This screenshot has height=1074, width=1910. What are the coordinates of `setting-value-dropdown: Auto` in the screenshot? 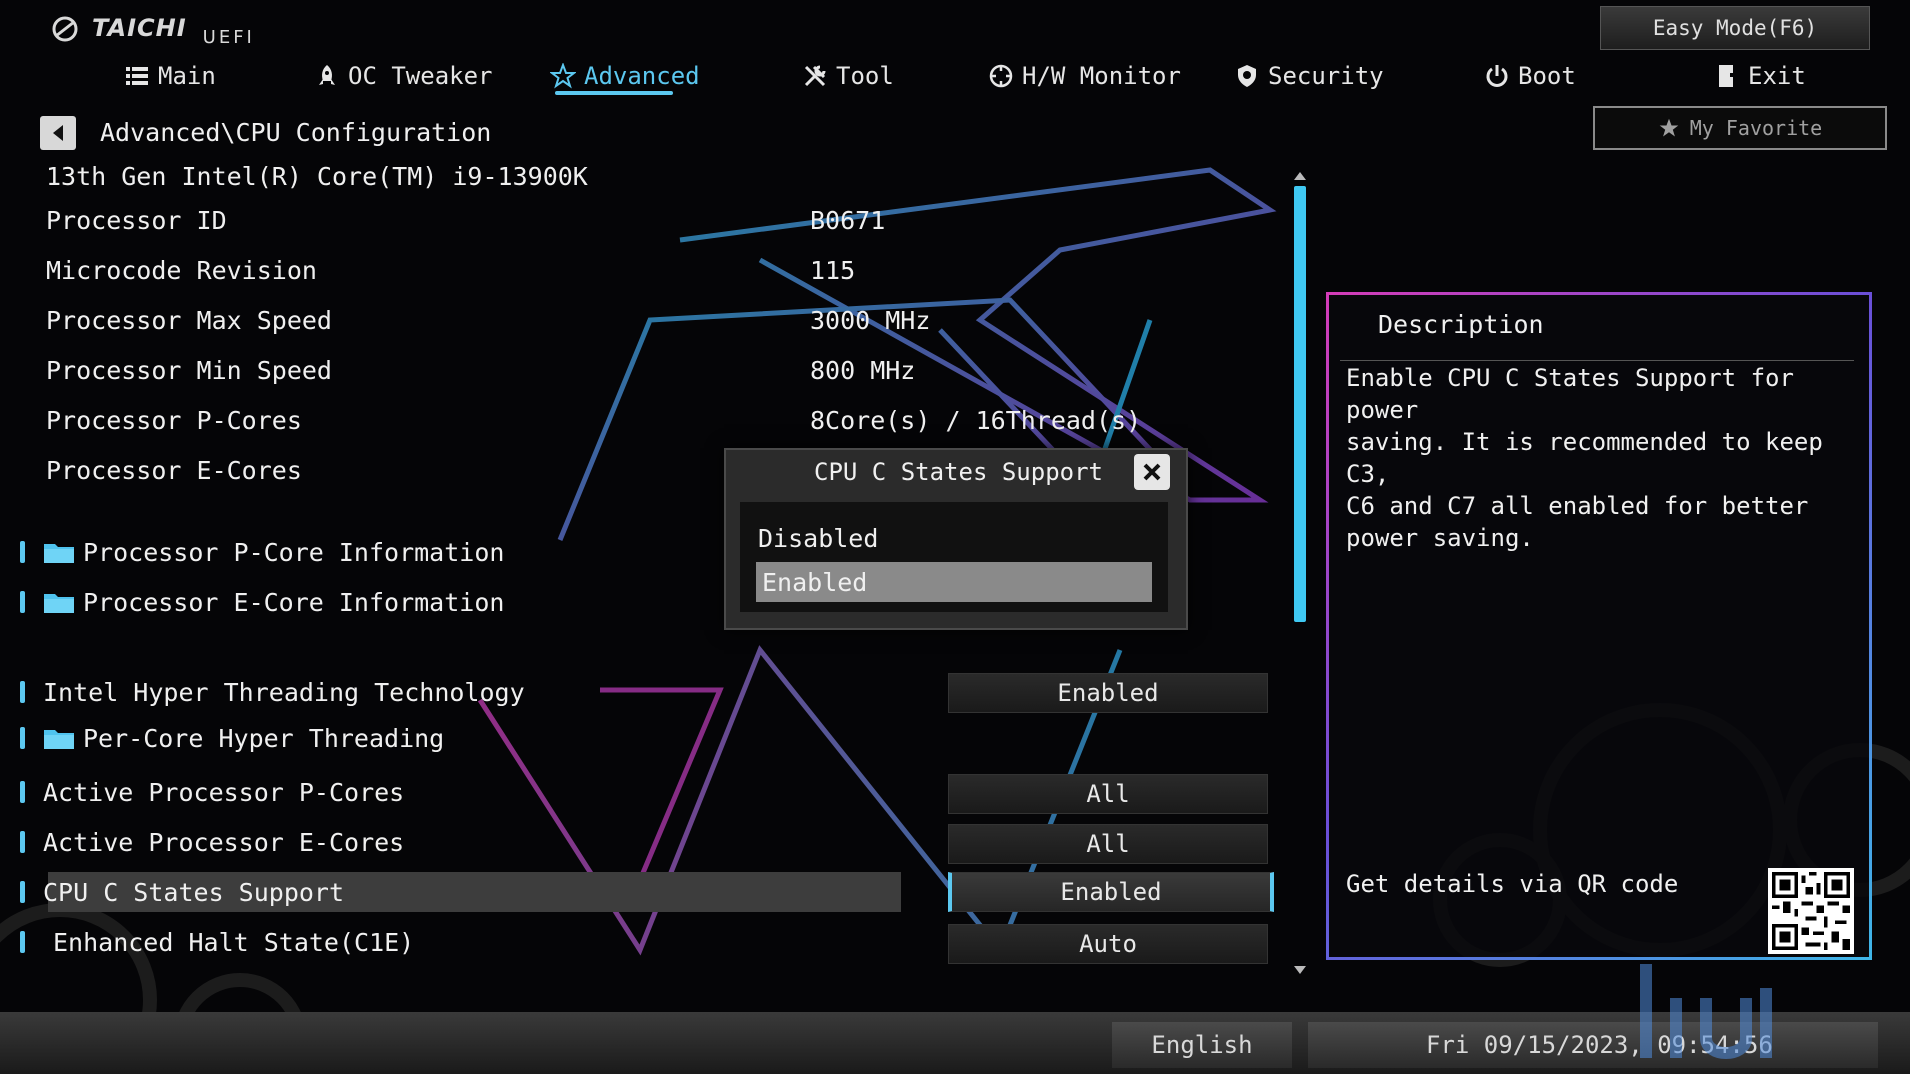 It's located at (1108, 944).